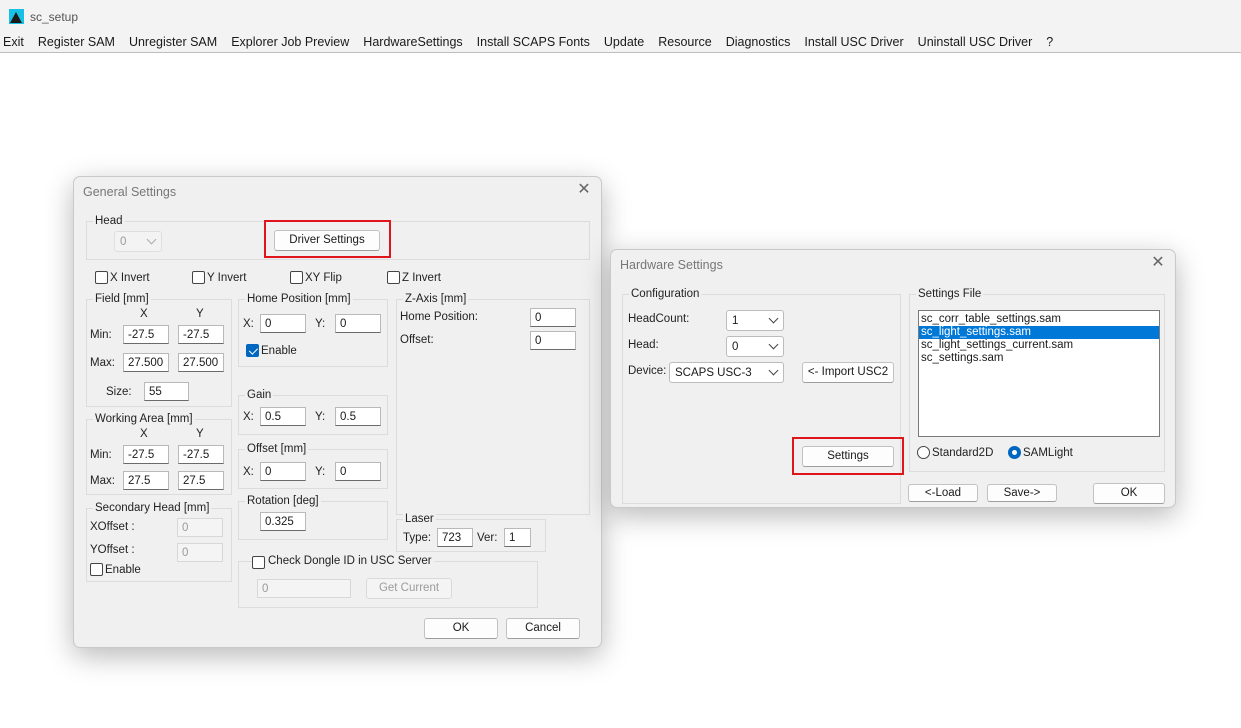  What do you see at coordinates (487, 538) in the screenshot?
I see `ver-label: Ver:` at bounding box center [487, 538].